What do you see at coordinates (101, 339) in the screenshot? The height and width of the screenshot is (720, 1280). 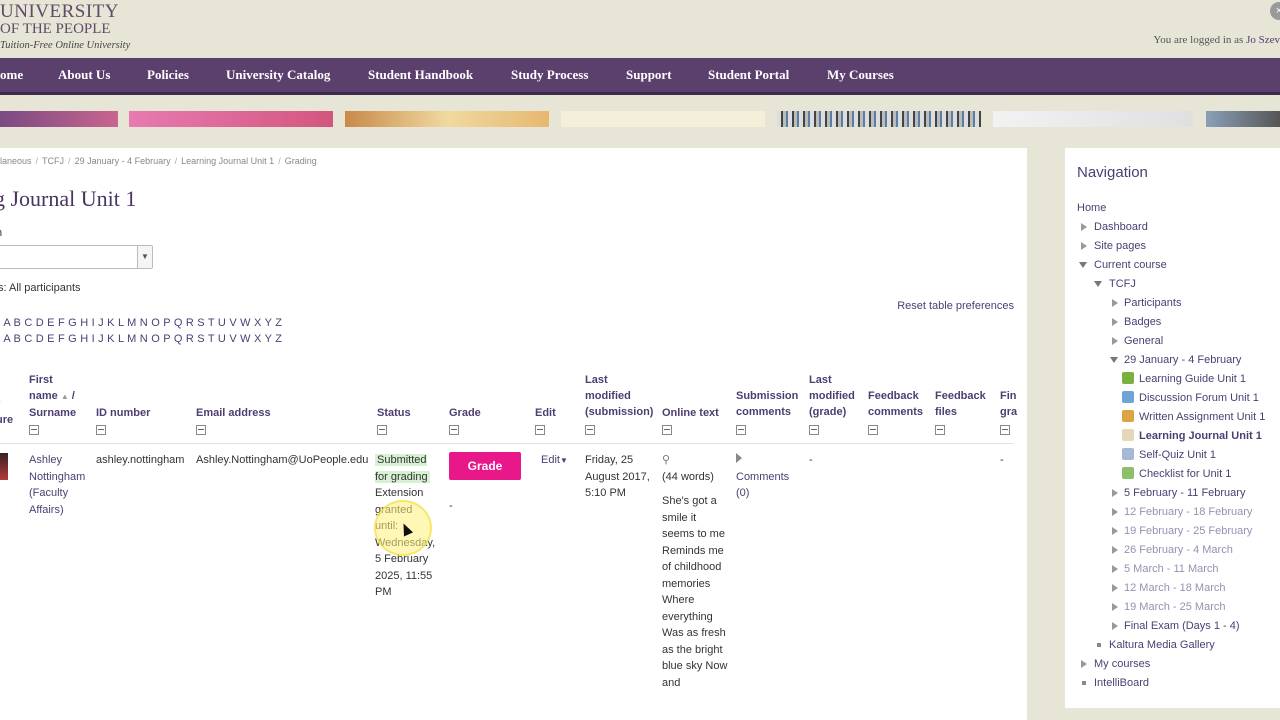 I see `initial-filter-letter: J` at bounding box center [101, 339].